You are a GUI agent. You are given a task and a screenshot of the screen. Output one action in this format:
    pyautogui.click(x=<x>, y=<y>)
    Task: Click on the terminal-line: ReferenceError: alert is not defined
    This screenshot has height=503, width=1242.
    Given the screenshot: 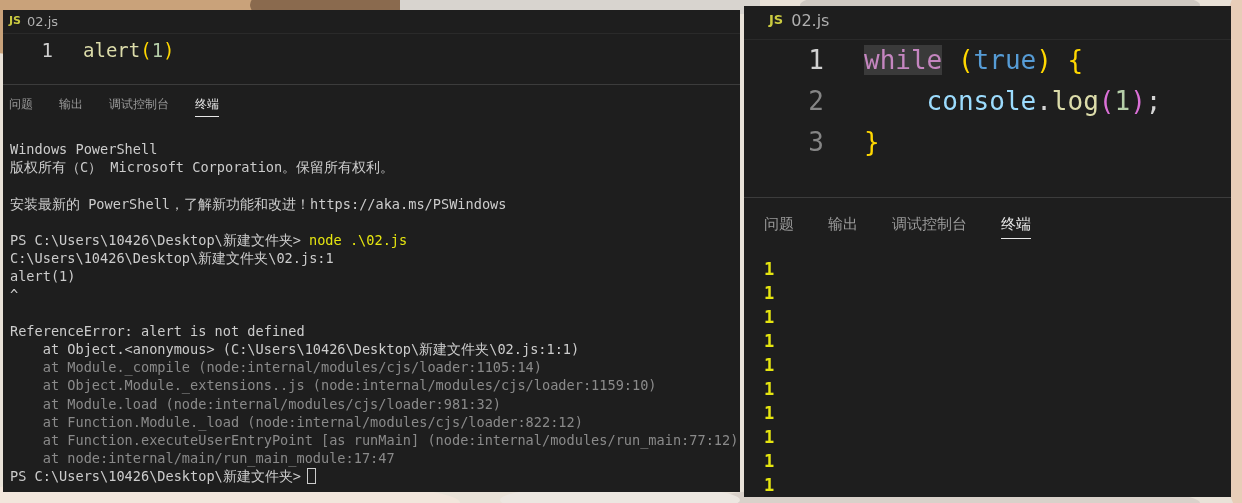 What is the action you would take?
    pyautogui.click(x=158, y=331)
    